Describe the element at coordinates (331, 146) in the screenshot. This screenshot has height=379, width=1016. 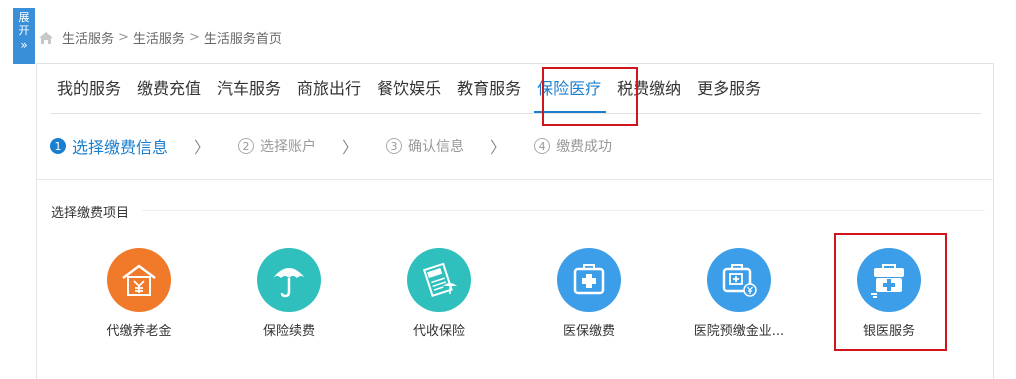
I see `step-indicator: 1 选择缴费信息 〉 2 选择账户 〉 3 确认信息 〉 4 缴费成功` at that location.